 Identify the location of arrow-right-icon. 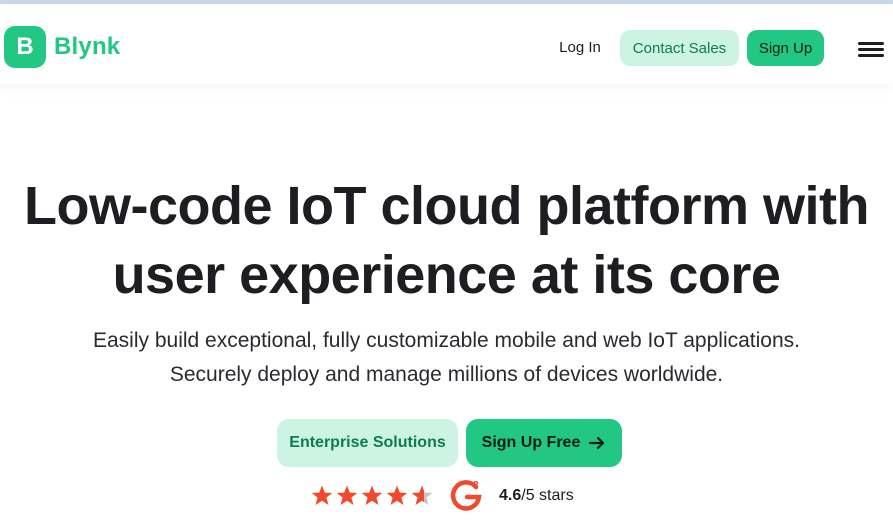
(597, 443).